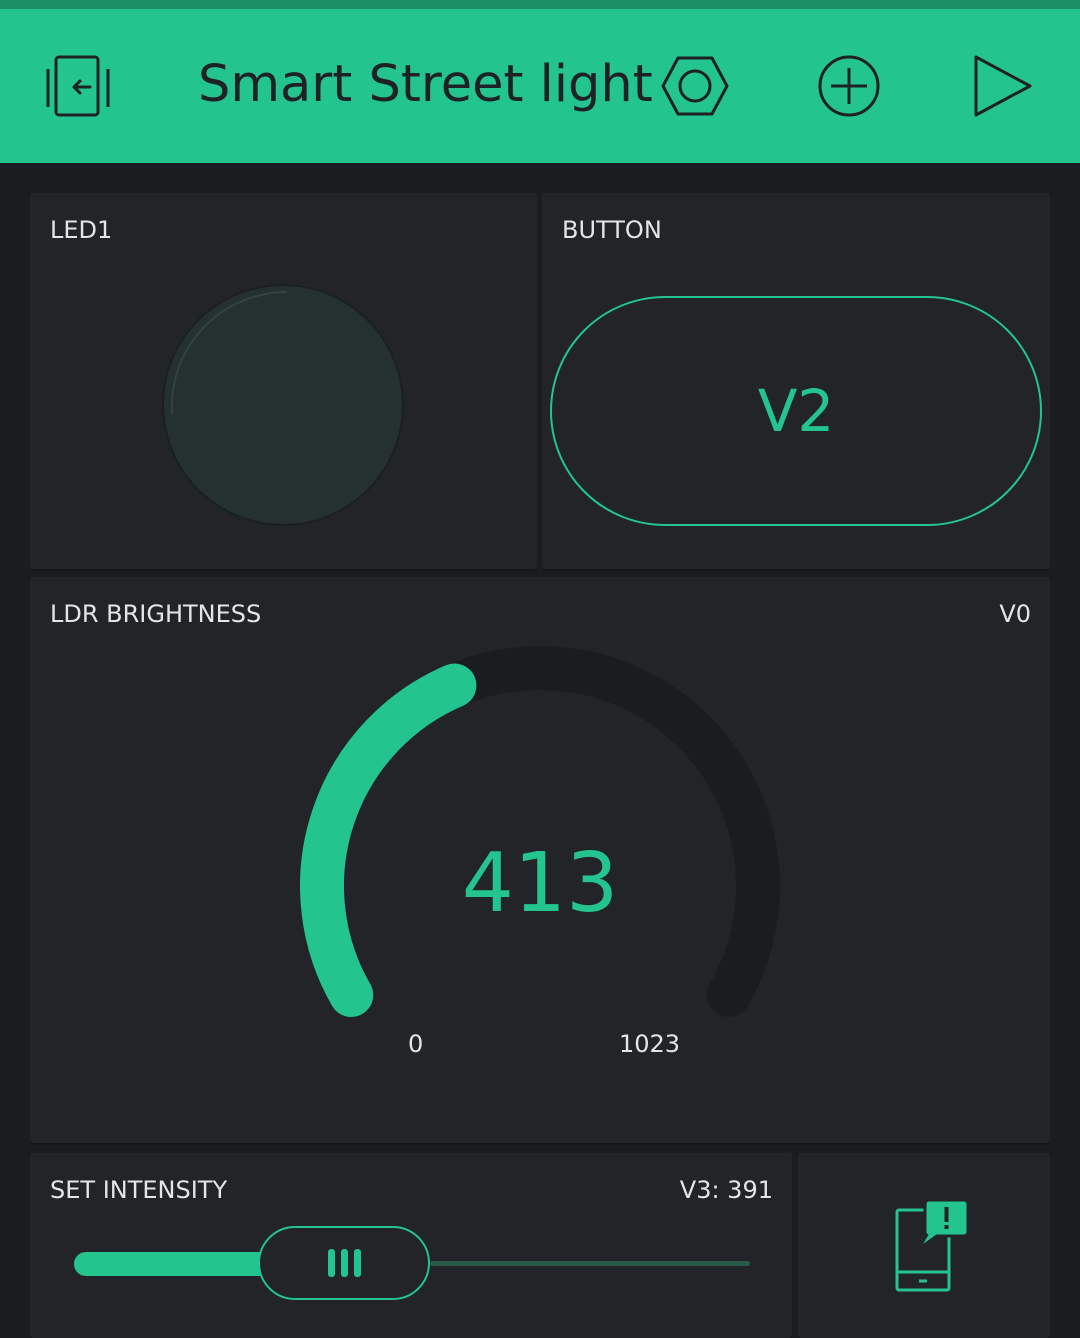  Describe the element at coordinates (425, 84) in the screenshot. I see `page-title: Smart Street light` at that location.